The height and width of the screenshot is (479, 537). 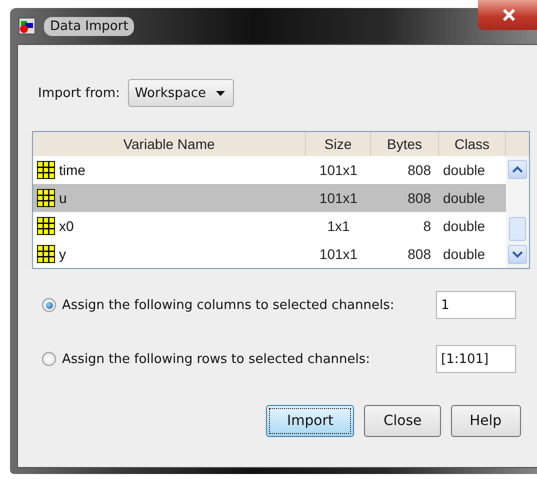 What do you see at coordinates (27, 26) in the screenshot?
I see `app-icon` at bounding box center [27, 26].